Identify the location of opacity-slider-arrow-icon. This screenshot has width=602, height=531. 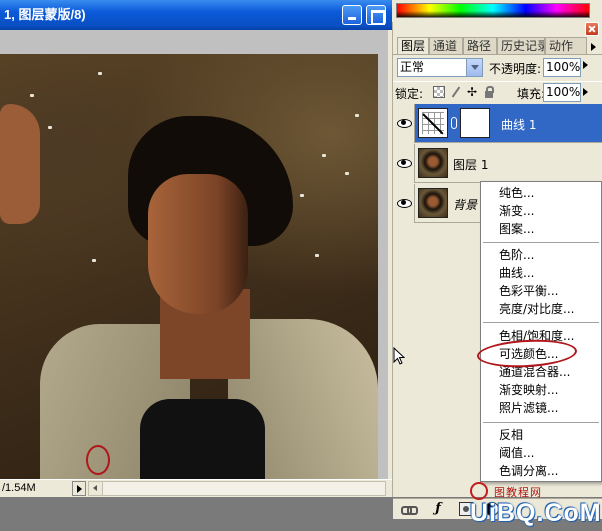
(585, 65).